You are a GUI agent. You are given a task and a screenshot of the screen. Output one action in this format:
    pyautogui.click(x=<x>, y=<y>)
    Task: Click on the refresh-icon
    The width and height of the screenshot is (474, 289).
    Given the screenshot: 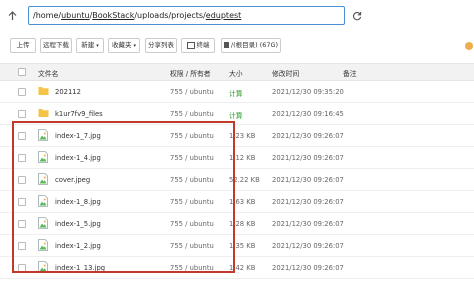 What is the action you would take?
    pyautogui.click(x=357, y=16)
    